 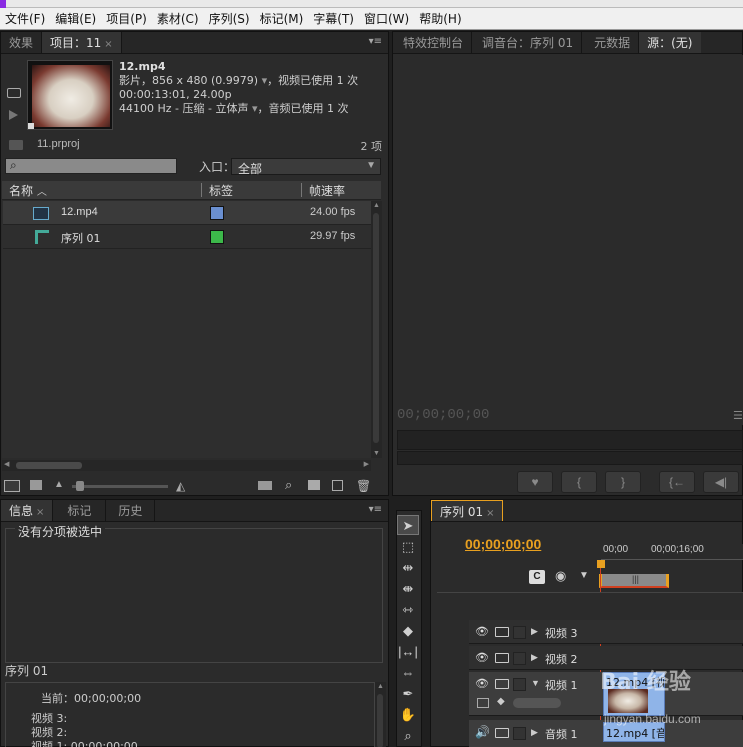 What do you see at coordinates (126, 19) in the screenshot?
I see `menu-project: 项目(P)` at bounding box center [126, 19].